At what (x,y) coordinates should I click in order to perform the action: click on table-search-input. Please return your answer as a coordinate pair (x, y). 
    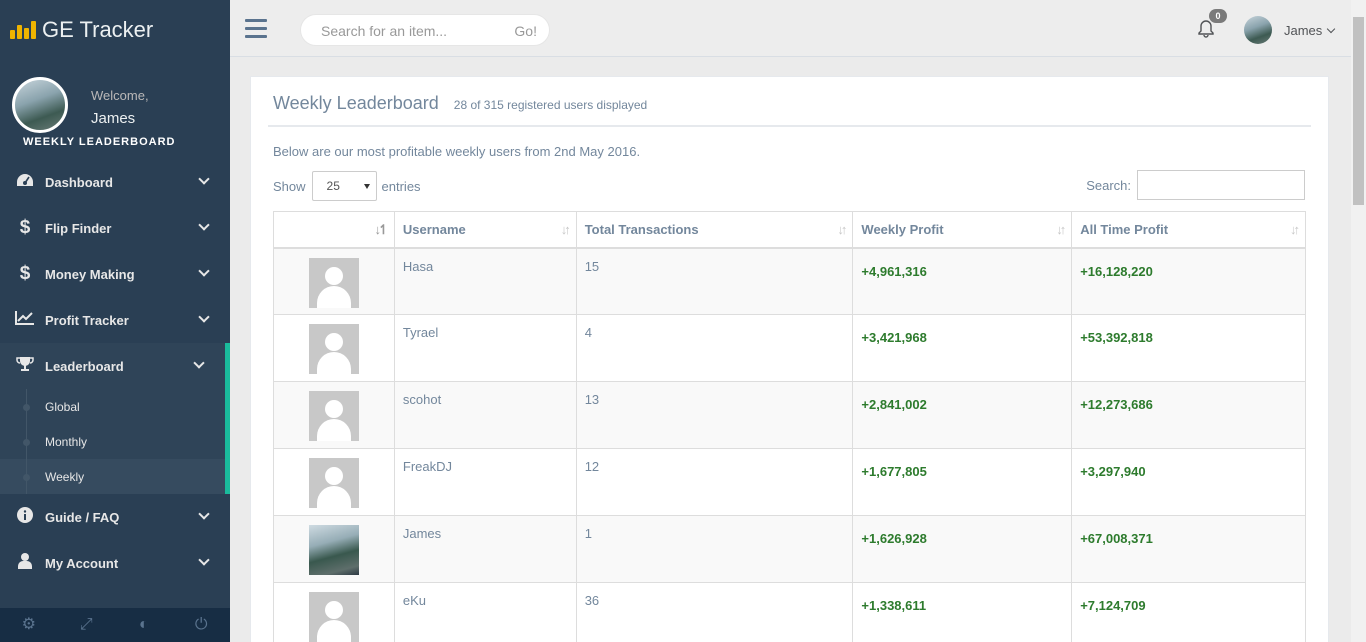
    Looking at the image, I should click on (1221, 185).